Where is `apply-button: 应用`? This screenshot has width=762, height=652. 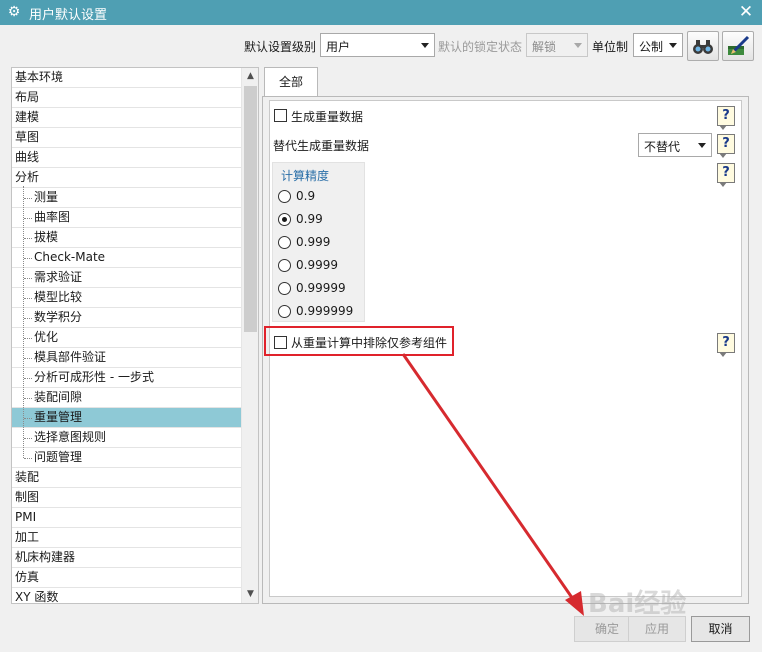
apply-button: 应用 is located at coordinates (657, 629).